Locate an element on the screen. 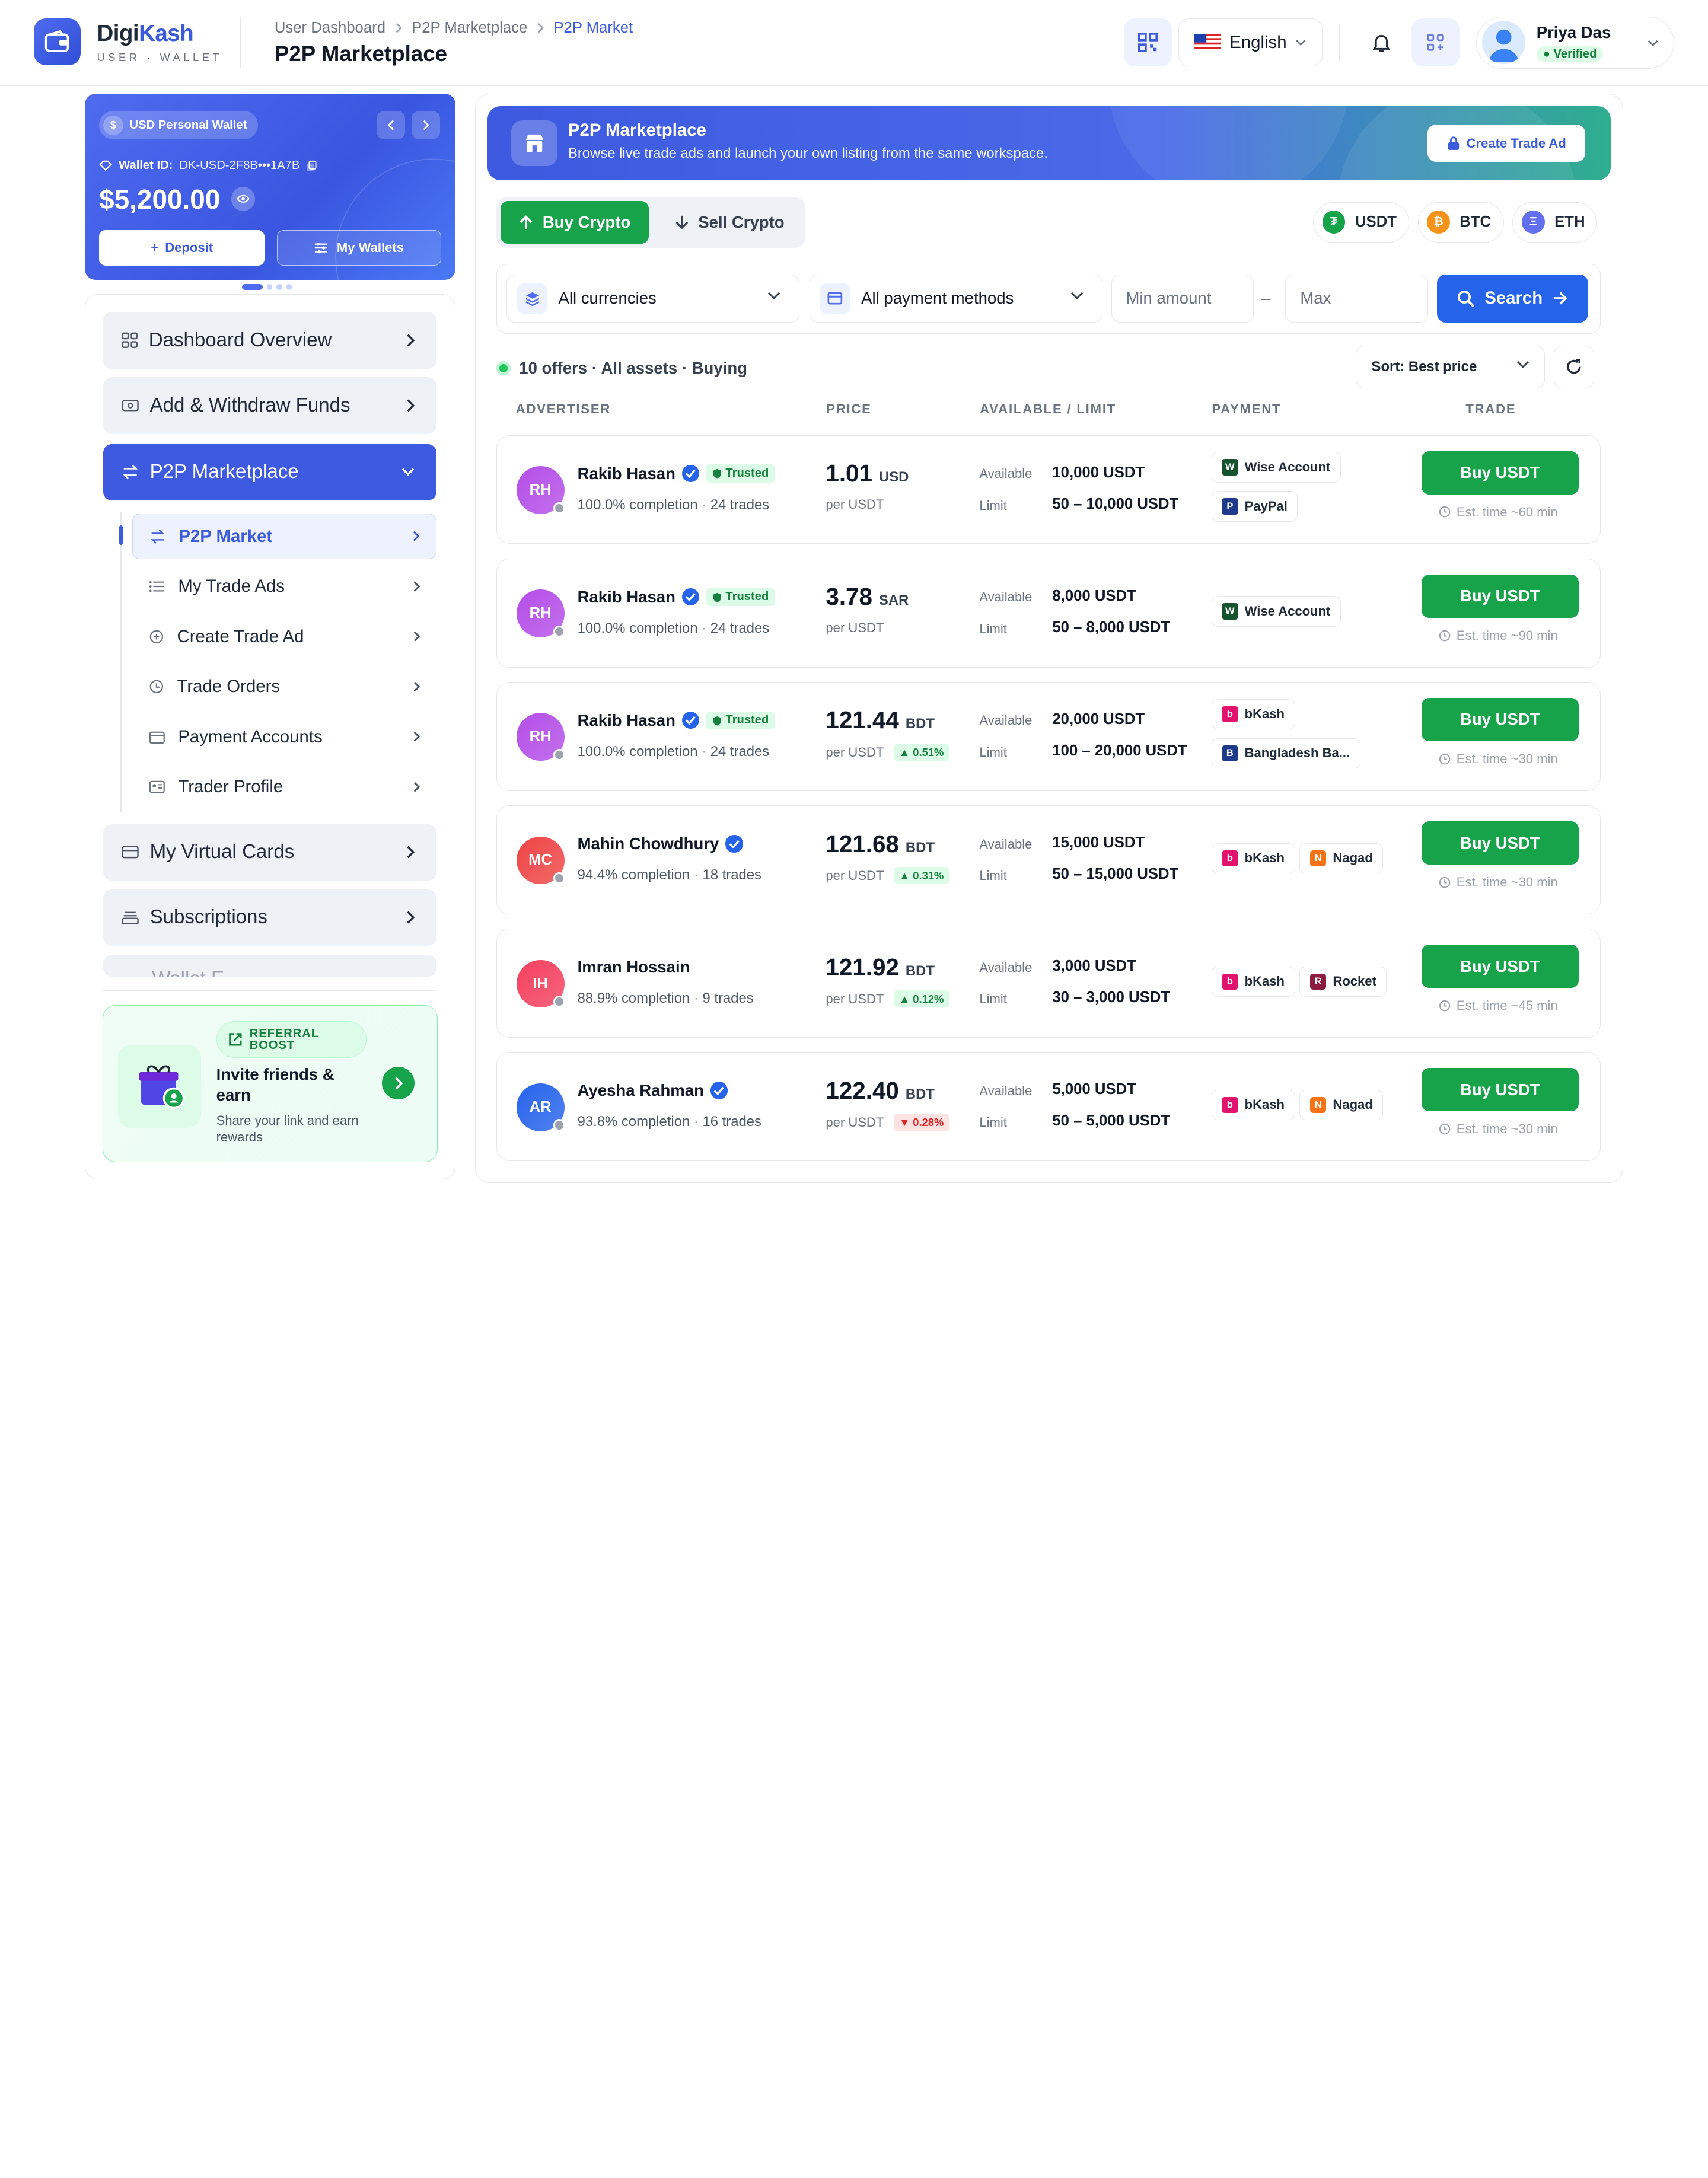 Image resolution: width=1708 pixels, height=2178 pixels. create-trade-ad-button: Create Trade Ad is located at coordinates (1507, 143).